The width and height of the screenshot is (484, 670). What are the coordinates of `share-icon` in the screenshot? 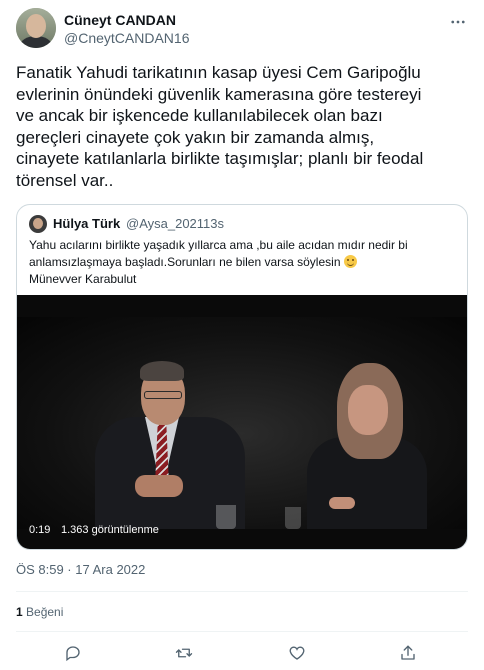 It's located at (408, 653).